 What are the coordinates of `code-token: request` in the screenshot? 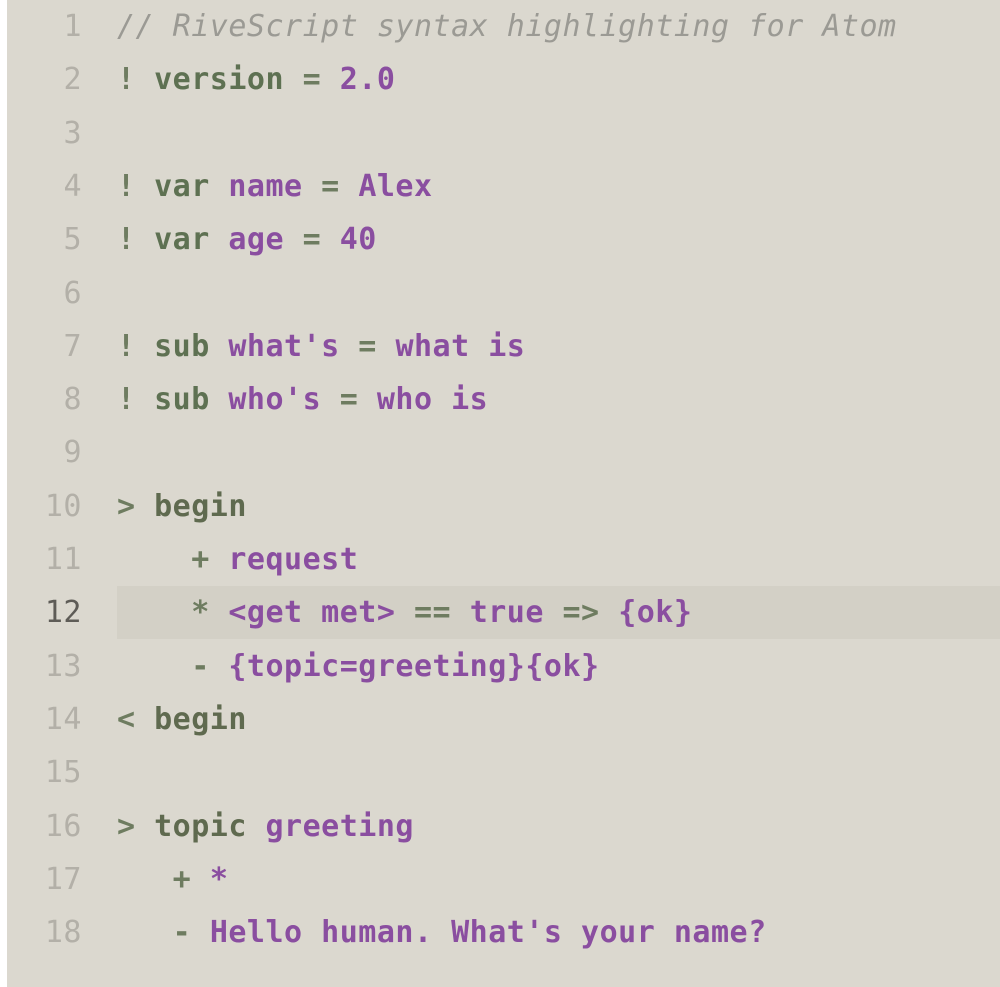 It's located at (293, 559).